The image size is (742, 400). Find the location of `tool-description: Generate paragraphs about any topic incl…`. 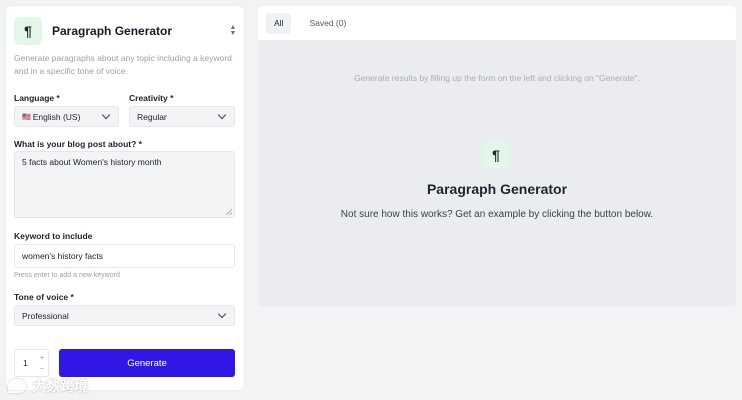

tool-description: Generate paragraphs about any topic incl… is located at coordinates (123, 64).